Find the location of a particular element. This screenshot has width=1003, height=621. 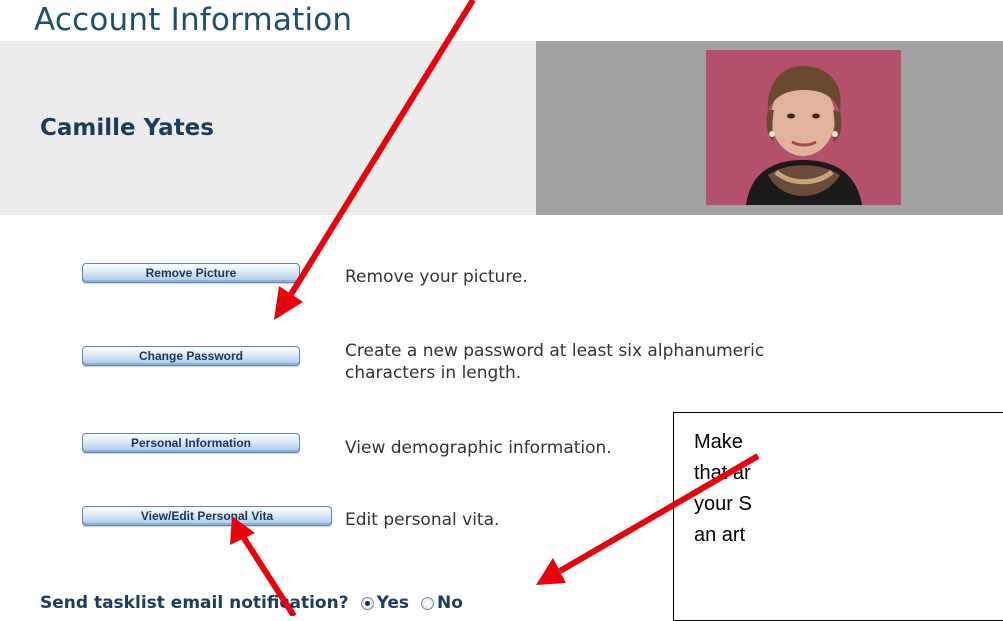

notification-yes-label: Yes is located at coordinates (393, 603).